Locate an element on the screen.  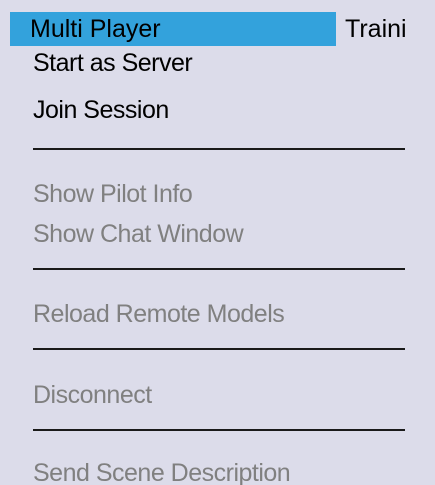
menu-training: Traini is located at coordinates (390, 29).